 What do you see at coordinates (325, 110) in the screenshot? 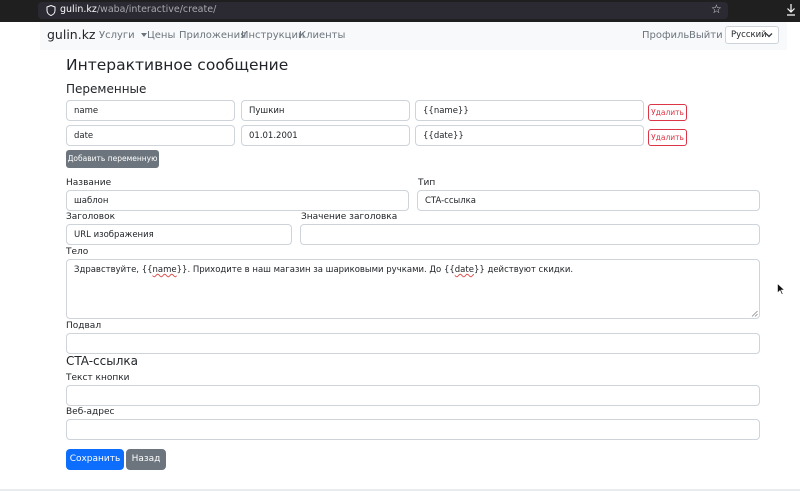
I see `variable-value-input: Пушкин` at bounding box center [325, 110].